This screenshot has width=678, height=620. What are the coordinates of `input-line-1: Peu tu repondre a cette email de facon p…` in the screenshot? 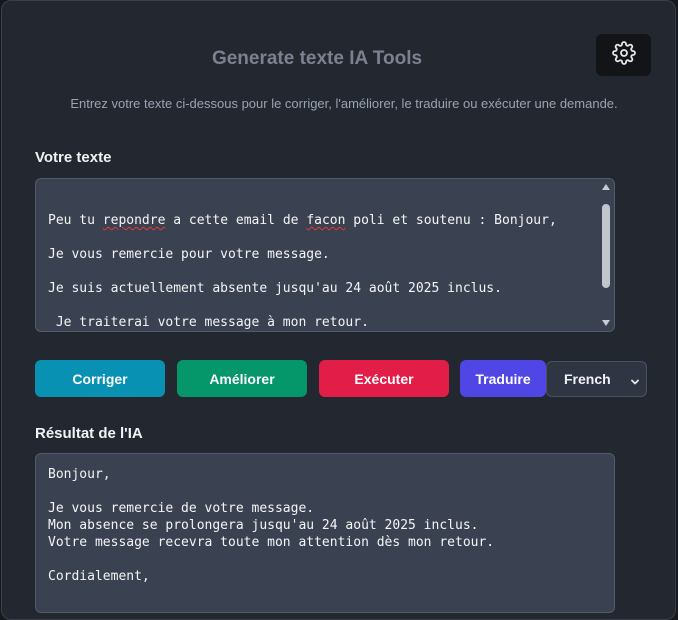 It's located at (302, 220).